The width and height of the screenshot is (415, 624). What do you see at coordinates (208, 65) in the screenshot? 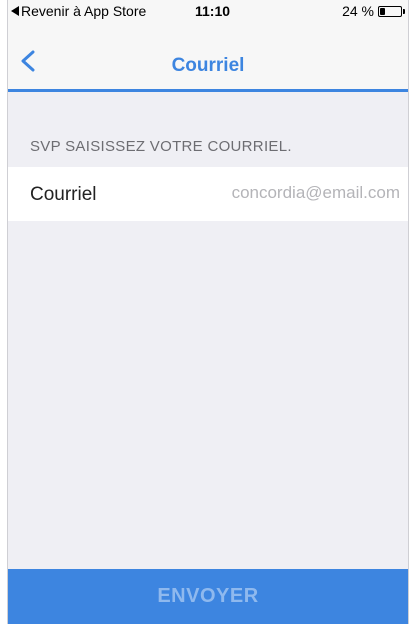
I see `page-title: Courriel` at bounding box center [208, 65].